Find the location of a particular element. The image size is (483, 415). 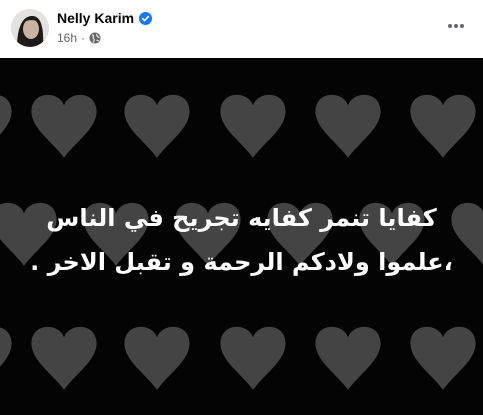

avatar-photo is located at coordinates (30, 28).